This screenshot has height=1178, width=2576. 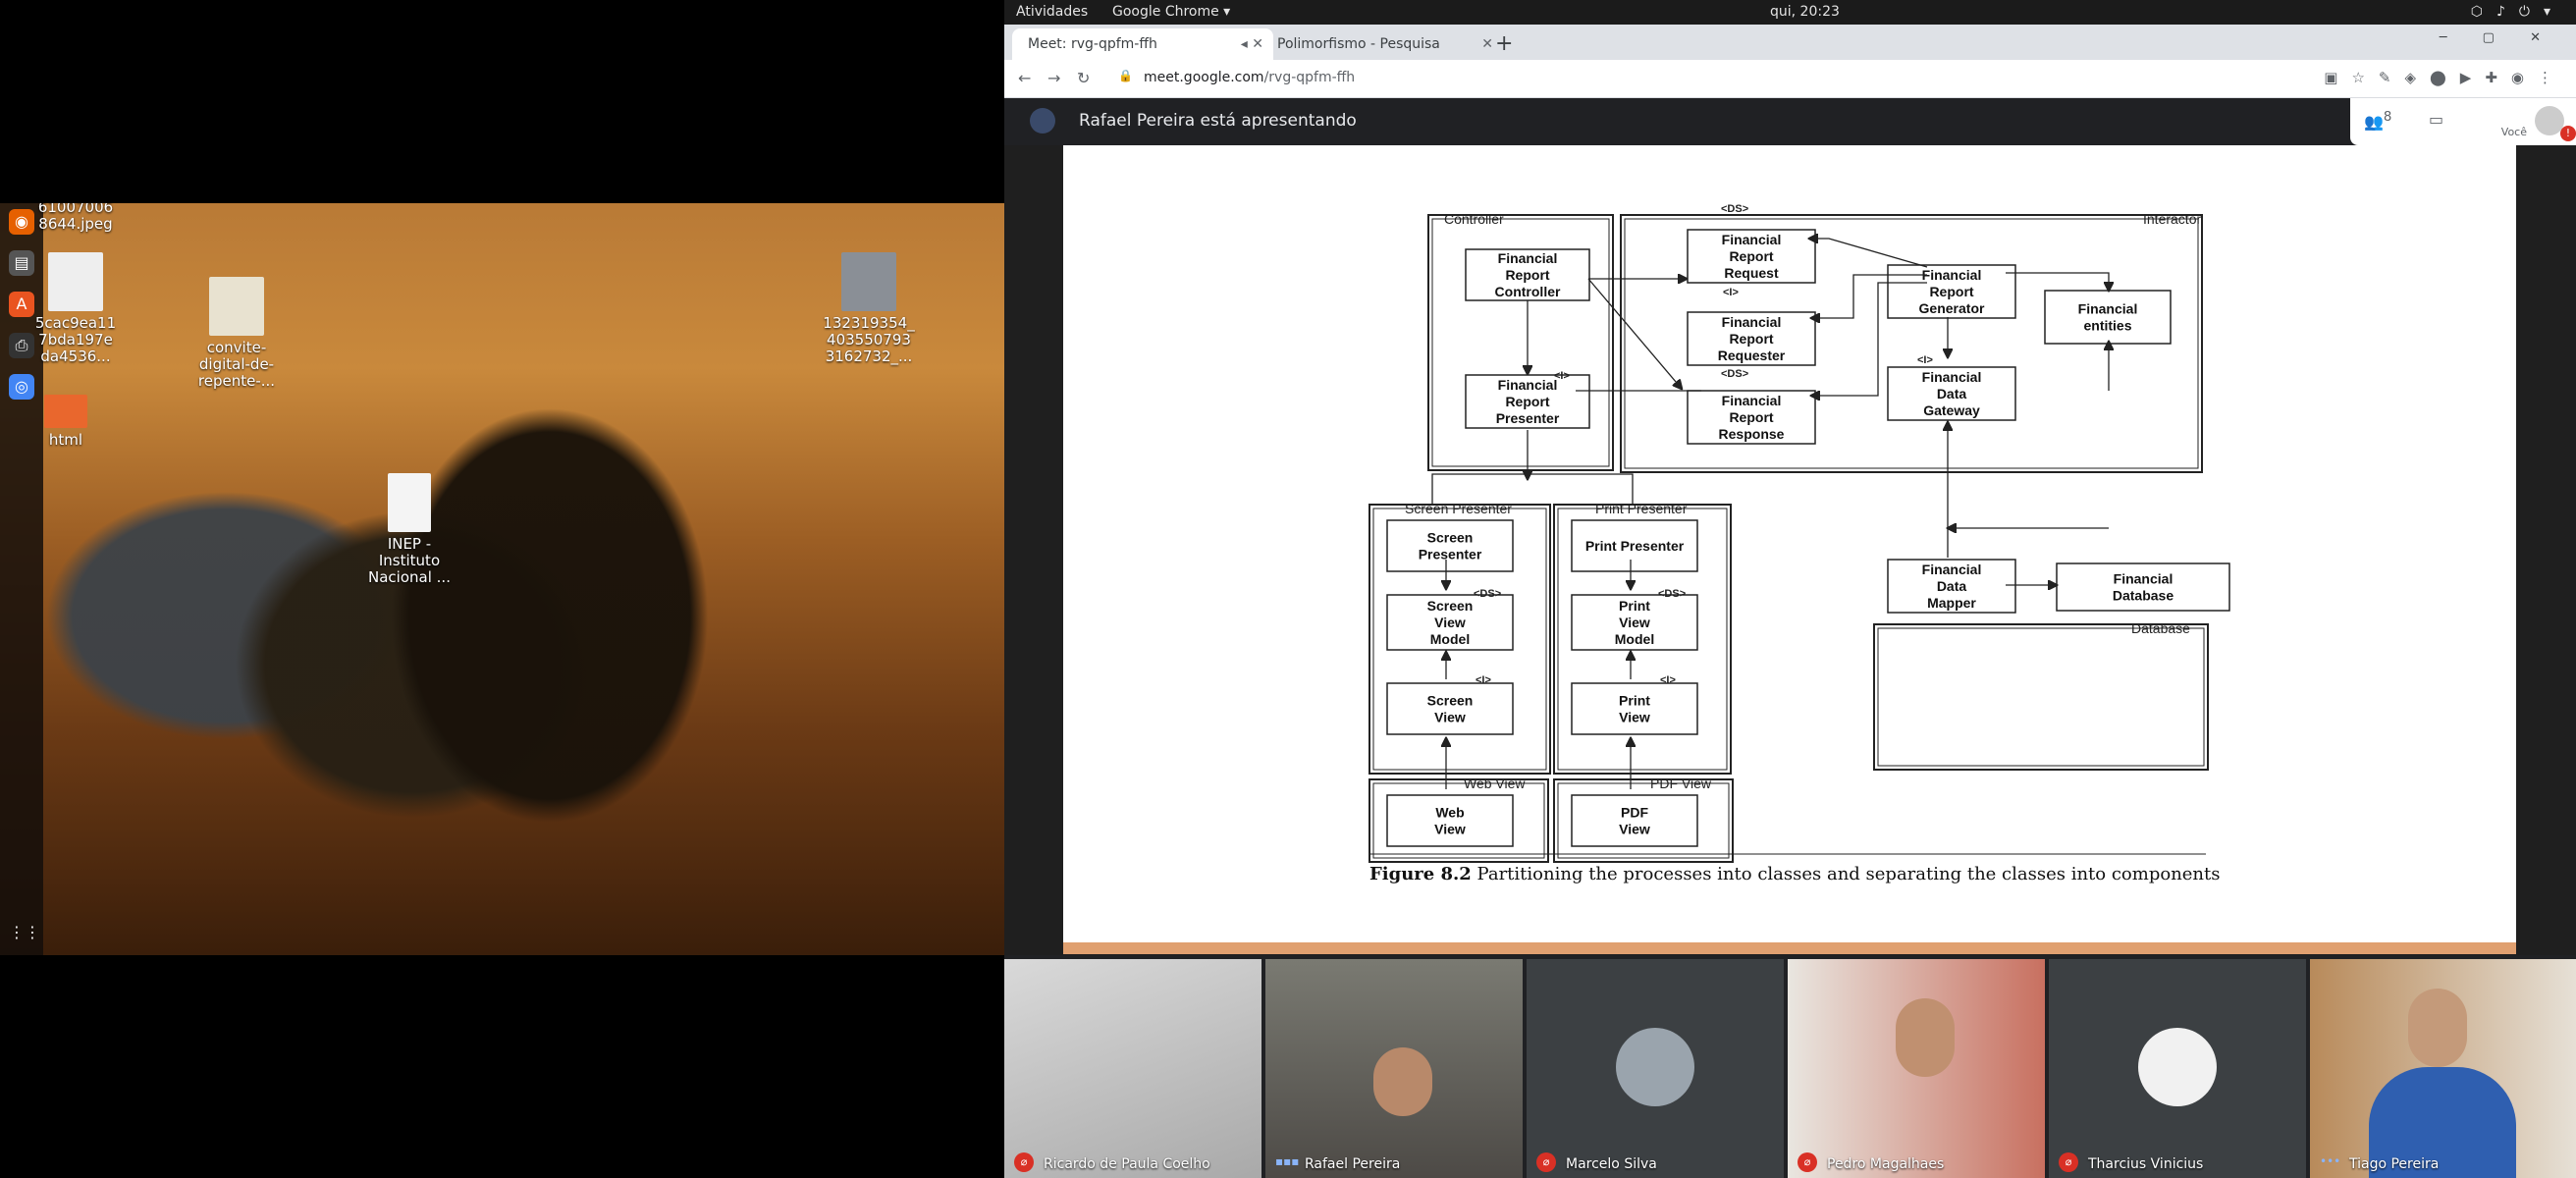 I want to click on chevron-down-icon: ▾, so click(x=2553, y=12).